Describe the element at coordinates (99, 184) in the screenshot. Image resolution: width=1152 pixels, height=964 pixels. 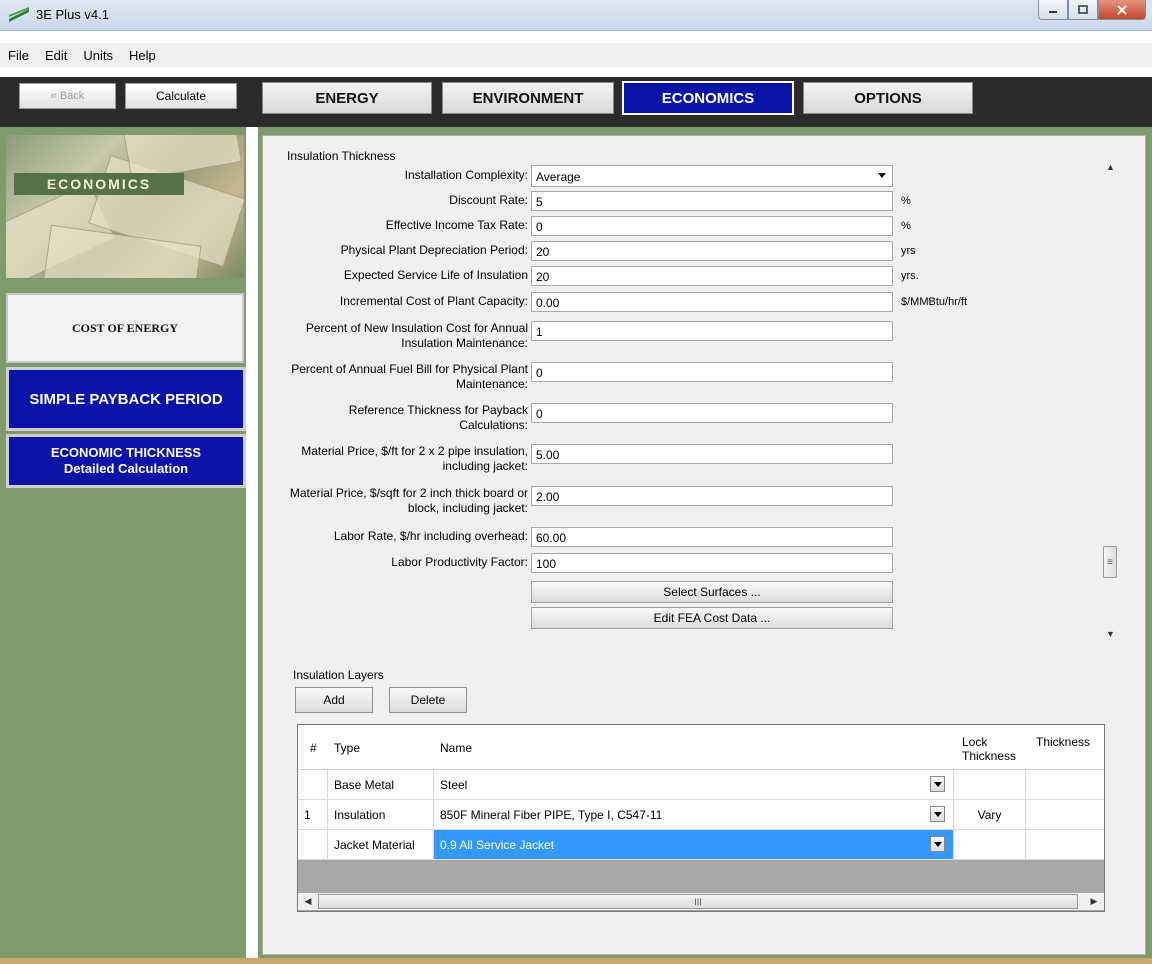
I see `banner-label: ECONOMICS` at that location.